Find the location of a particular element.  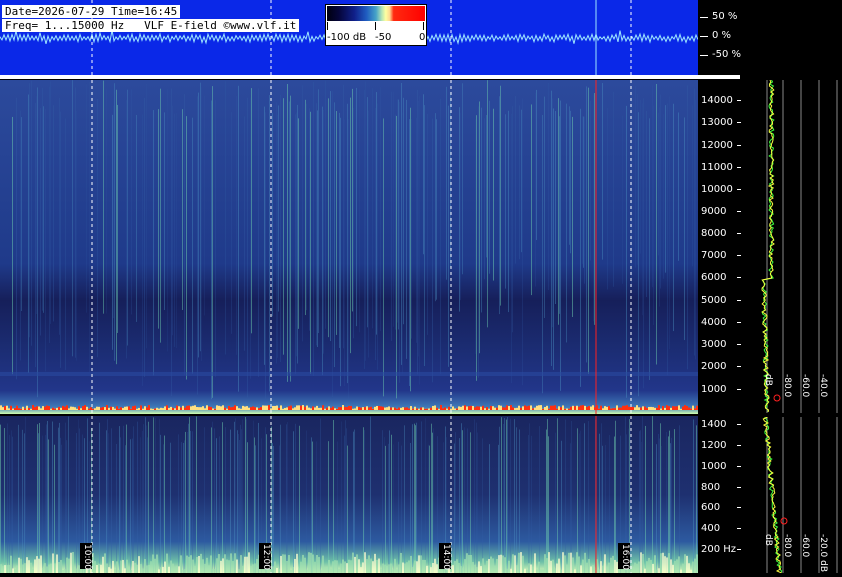

time-label-14: 14:00 is located at coordinates (445, 556).